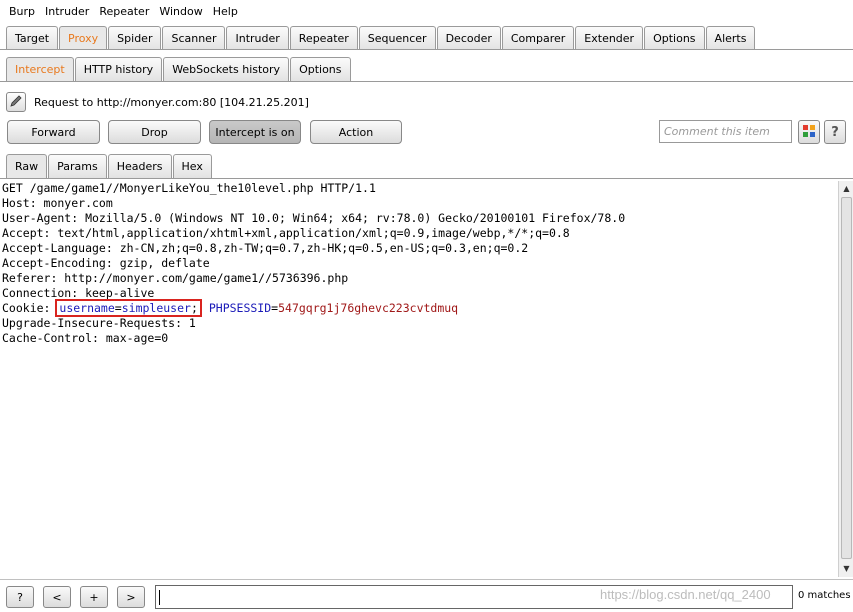 The image size is (853, 612). Describe the element at coordinates (135, 38) in the screenshot. I see `tab-spider: Spider` at that location.